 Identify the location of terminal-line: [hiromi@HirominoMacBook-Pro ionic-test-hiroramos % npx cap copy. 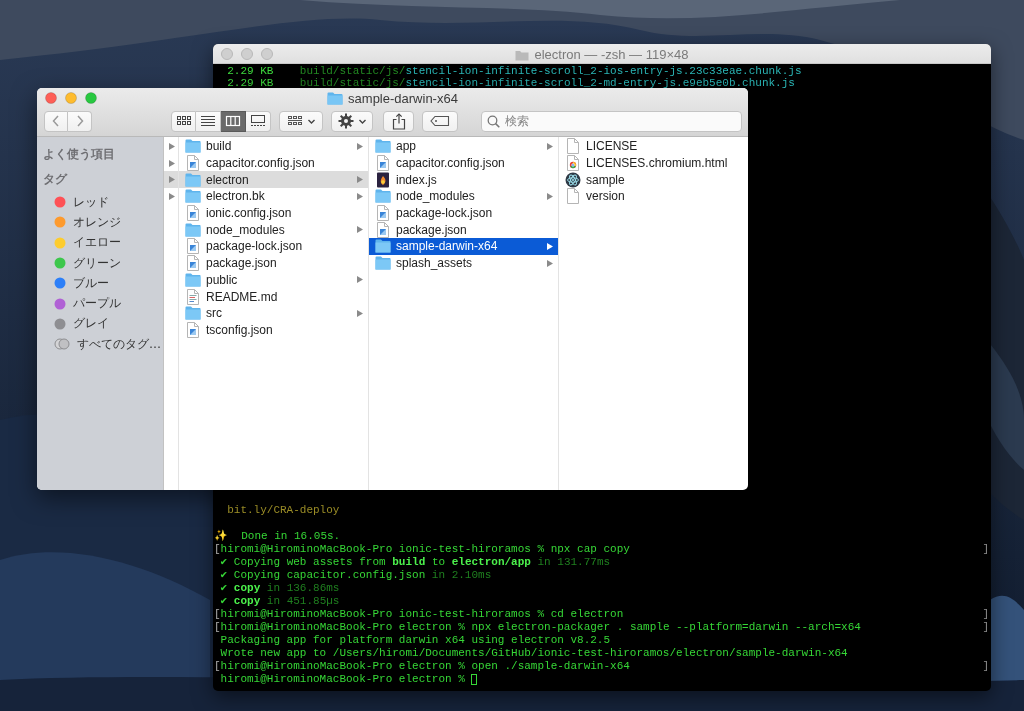
(422, 549).